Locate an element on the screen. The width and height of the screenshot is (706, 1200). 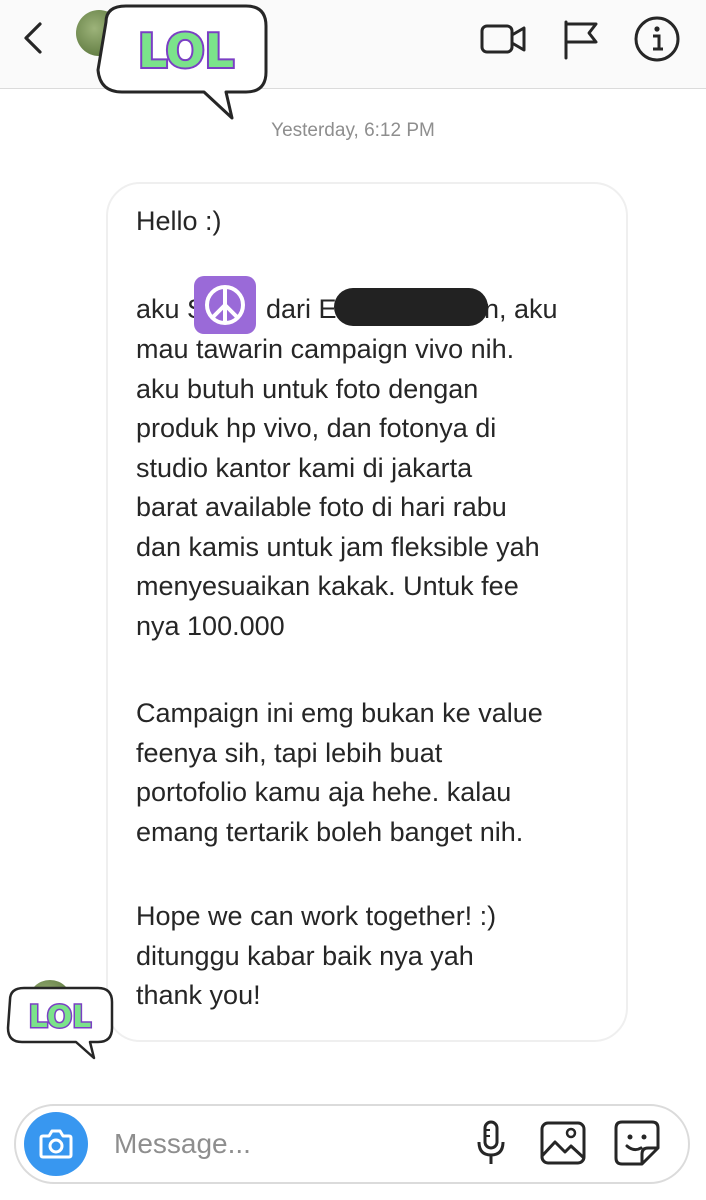
lol-sticker: LOL is located at coordinates (181, 61).